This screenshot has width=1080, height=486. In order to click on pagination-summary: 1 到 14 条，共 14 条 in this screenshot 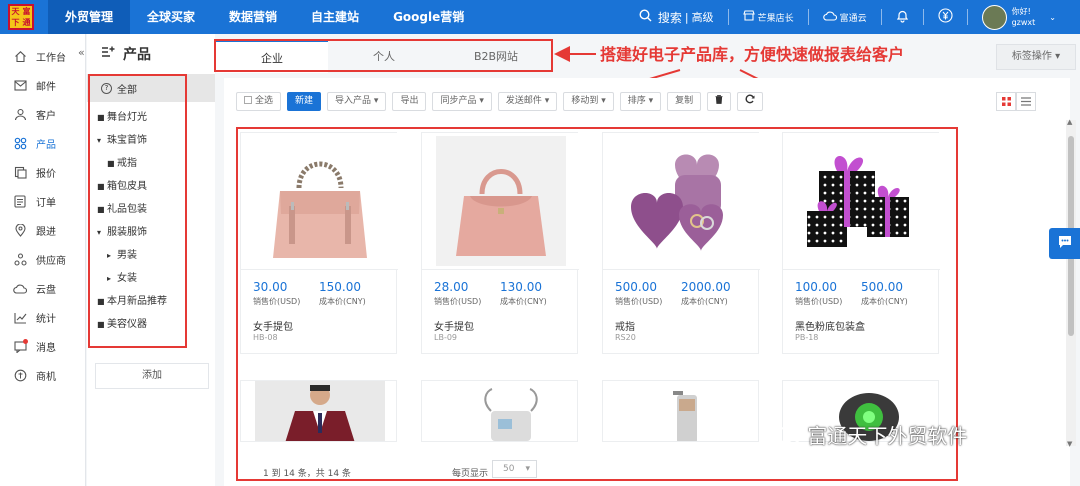, I will do `click(307, 474)`.